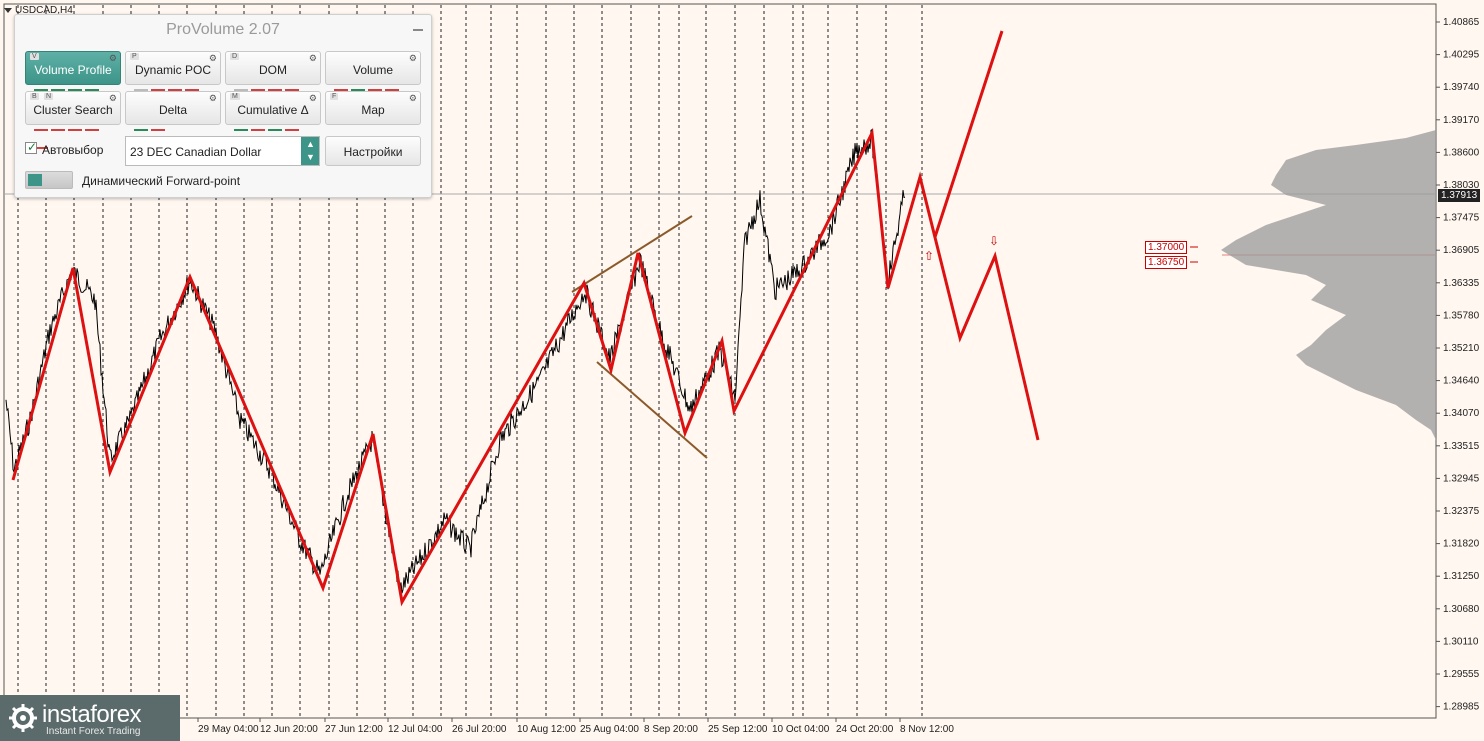  What do you see at coordinates (801, 729) in the screenshot?
I see `time-tick-label: 10 Oct 04:00` at bounding box center [801, 729].